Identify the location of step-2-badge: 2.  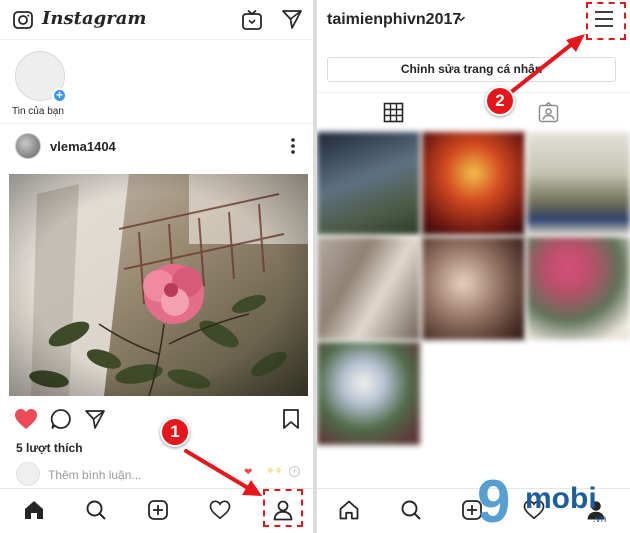
(500, 101).